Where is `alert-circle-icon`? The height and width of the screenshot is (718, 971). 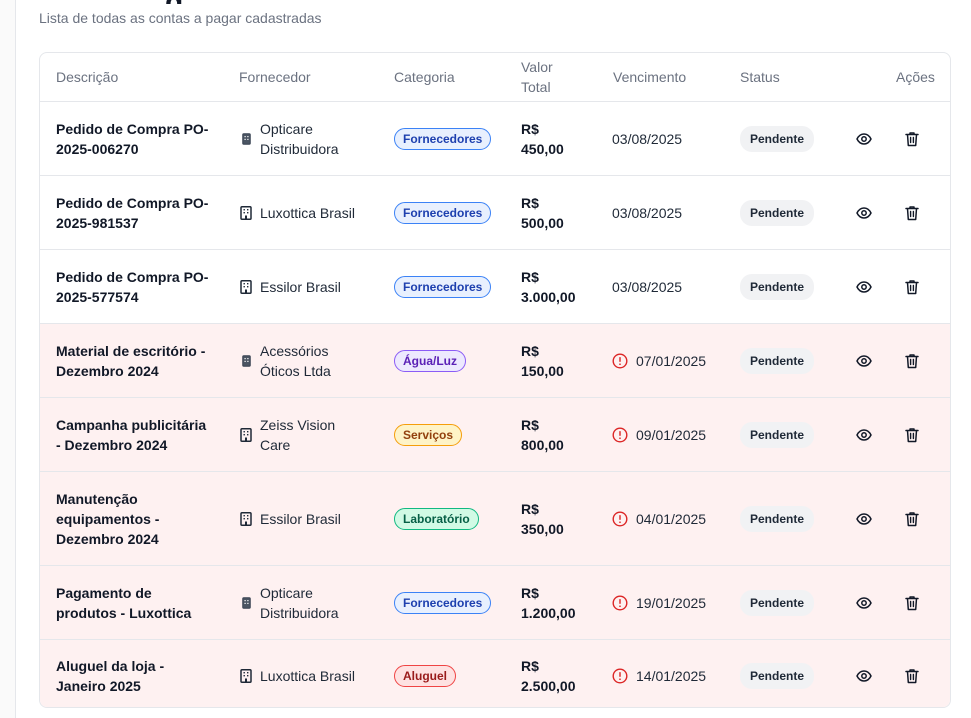 alert-circle-icon is located at coordinates (620, 360).